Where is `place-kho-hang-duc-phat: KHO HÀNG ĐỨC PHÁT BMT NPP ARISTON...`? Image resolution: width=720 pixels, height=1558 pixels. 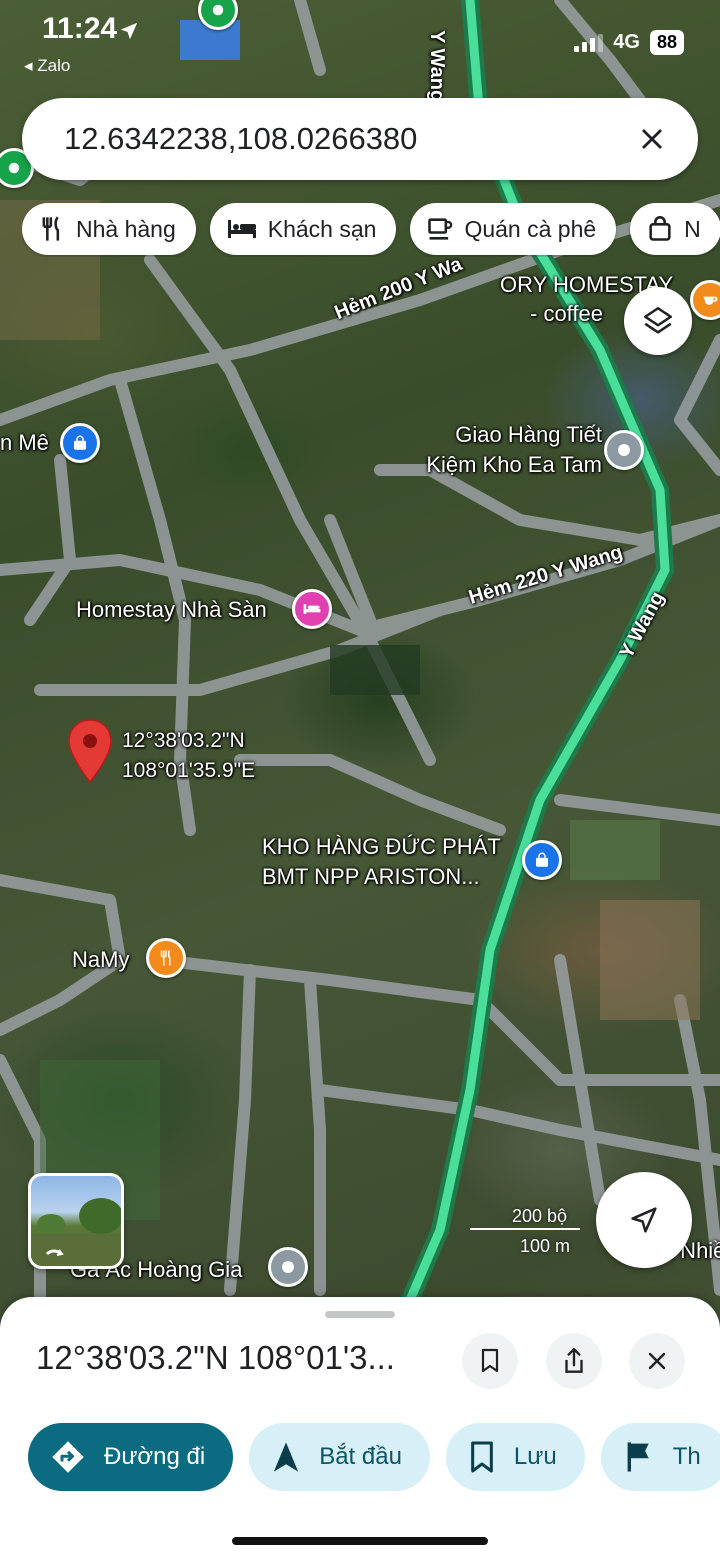 place-kho-hang-duc-phat: KHO HÀNG ĐỨC PHÁT BMT NPP ARISTON... is located at coordinates (397, 862).